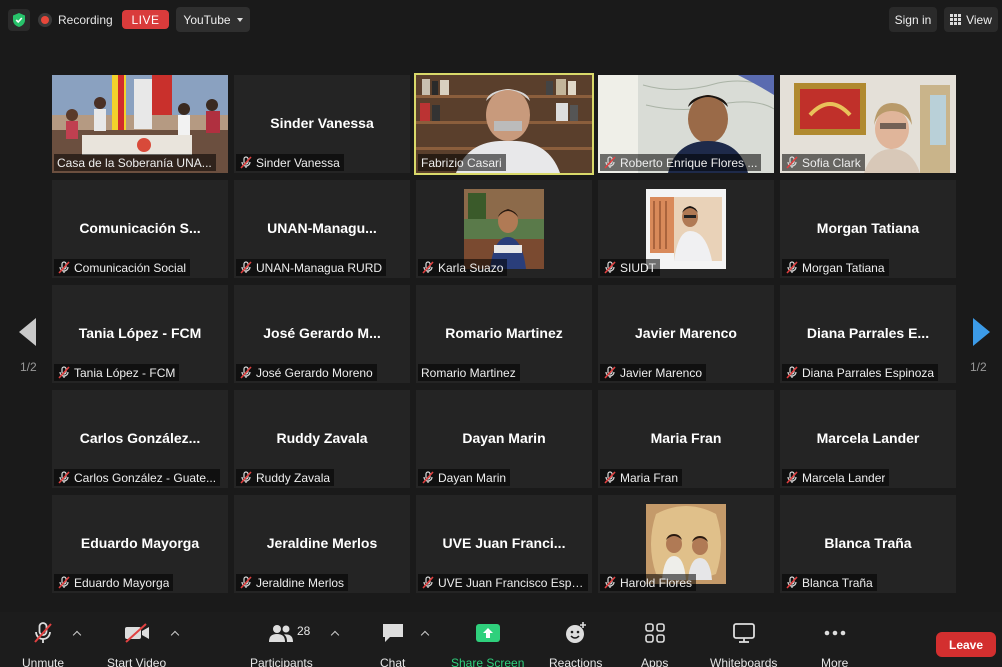 This screenshot has width=1002, height=667. I want to click on participant-tile: Fabrizio Casari, so click(504, 124).